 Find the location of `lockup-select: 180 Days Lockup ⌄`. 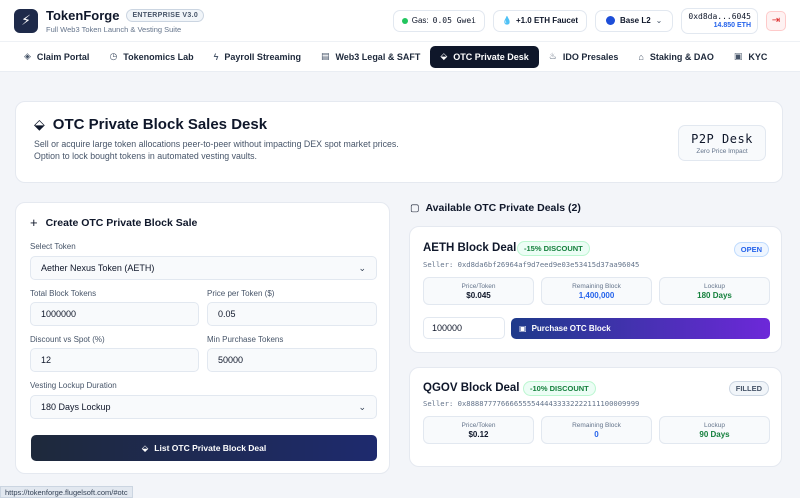

lockup-select: 180 Days Lockup ⌄ is located at coordinates (203, 407).